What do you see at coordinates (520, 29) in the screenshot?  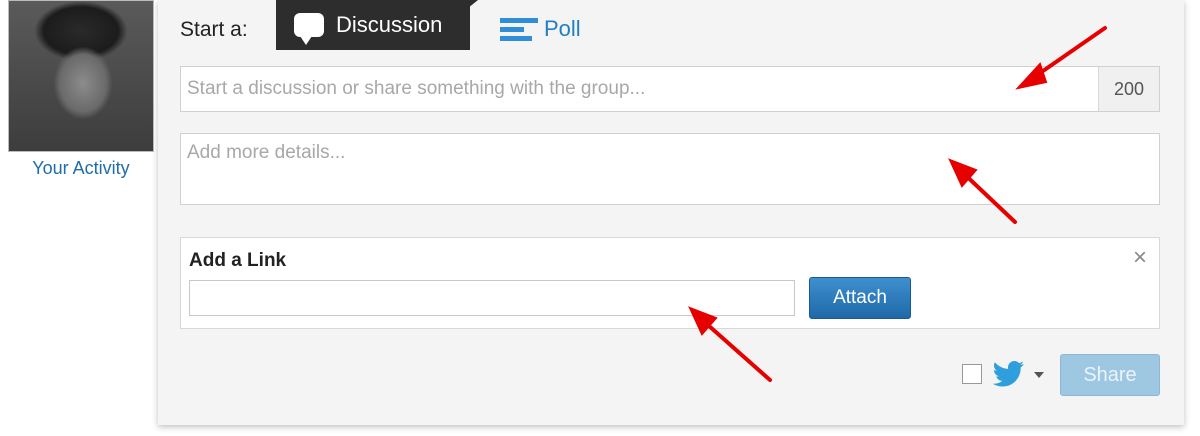 I see `poll-bars-icon` at bounding box center [520, 29].